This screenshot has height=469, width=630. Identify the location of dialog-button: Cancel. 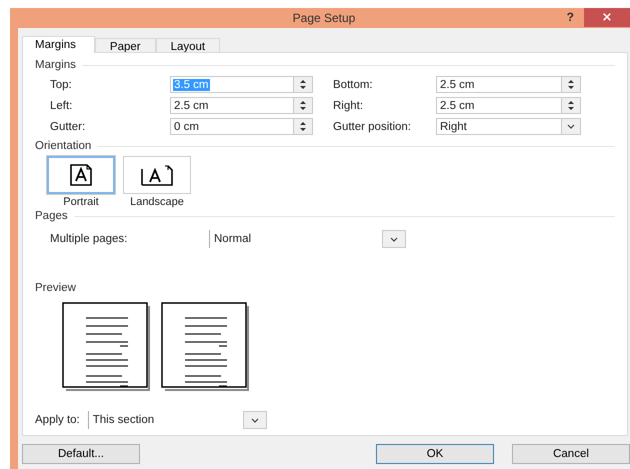
(571, 454).